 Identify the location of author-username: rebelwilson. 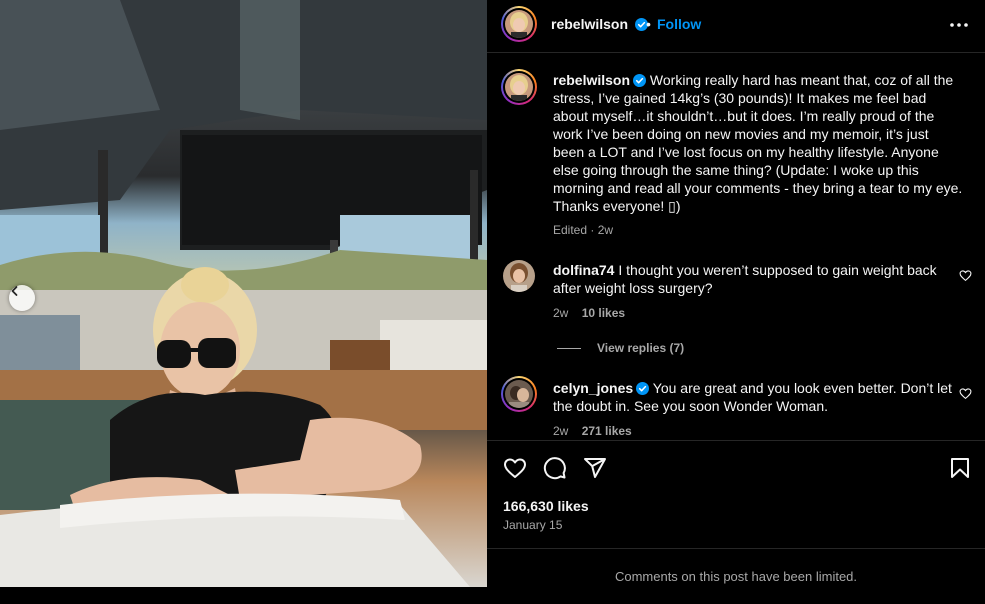
(589, 24).